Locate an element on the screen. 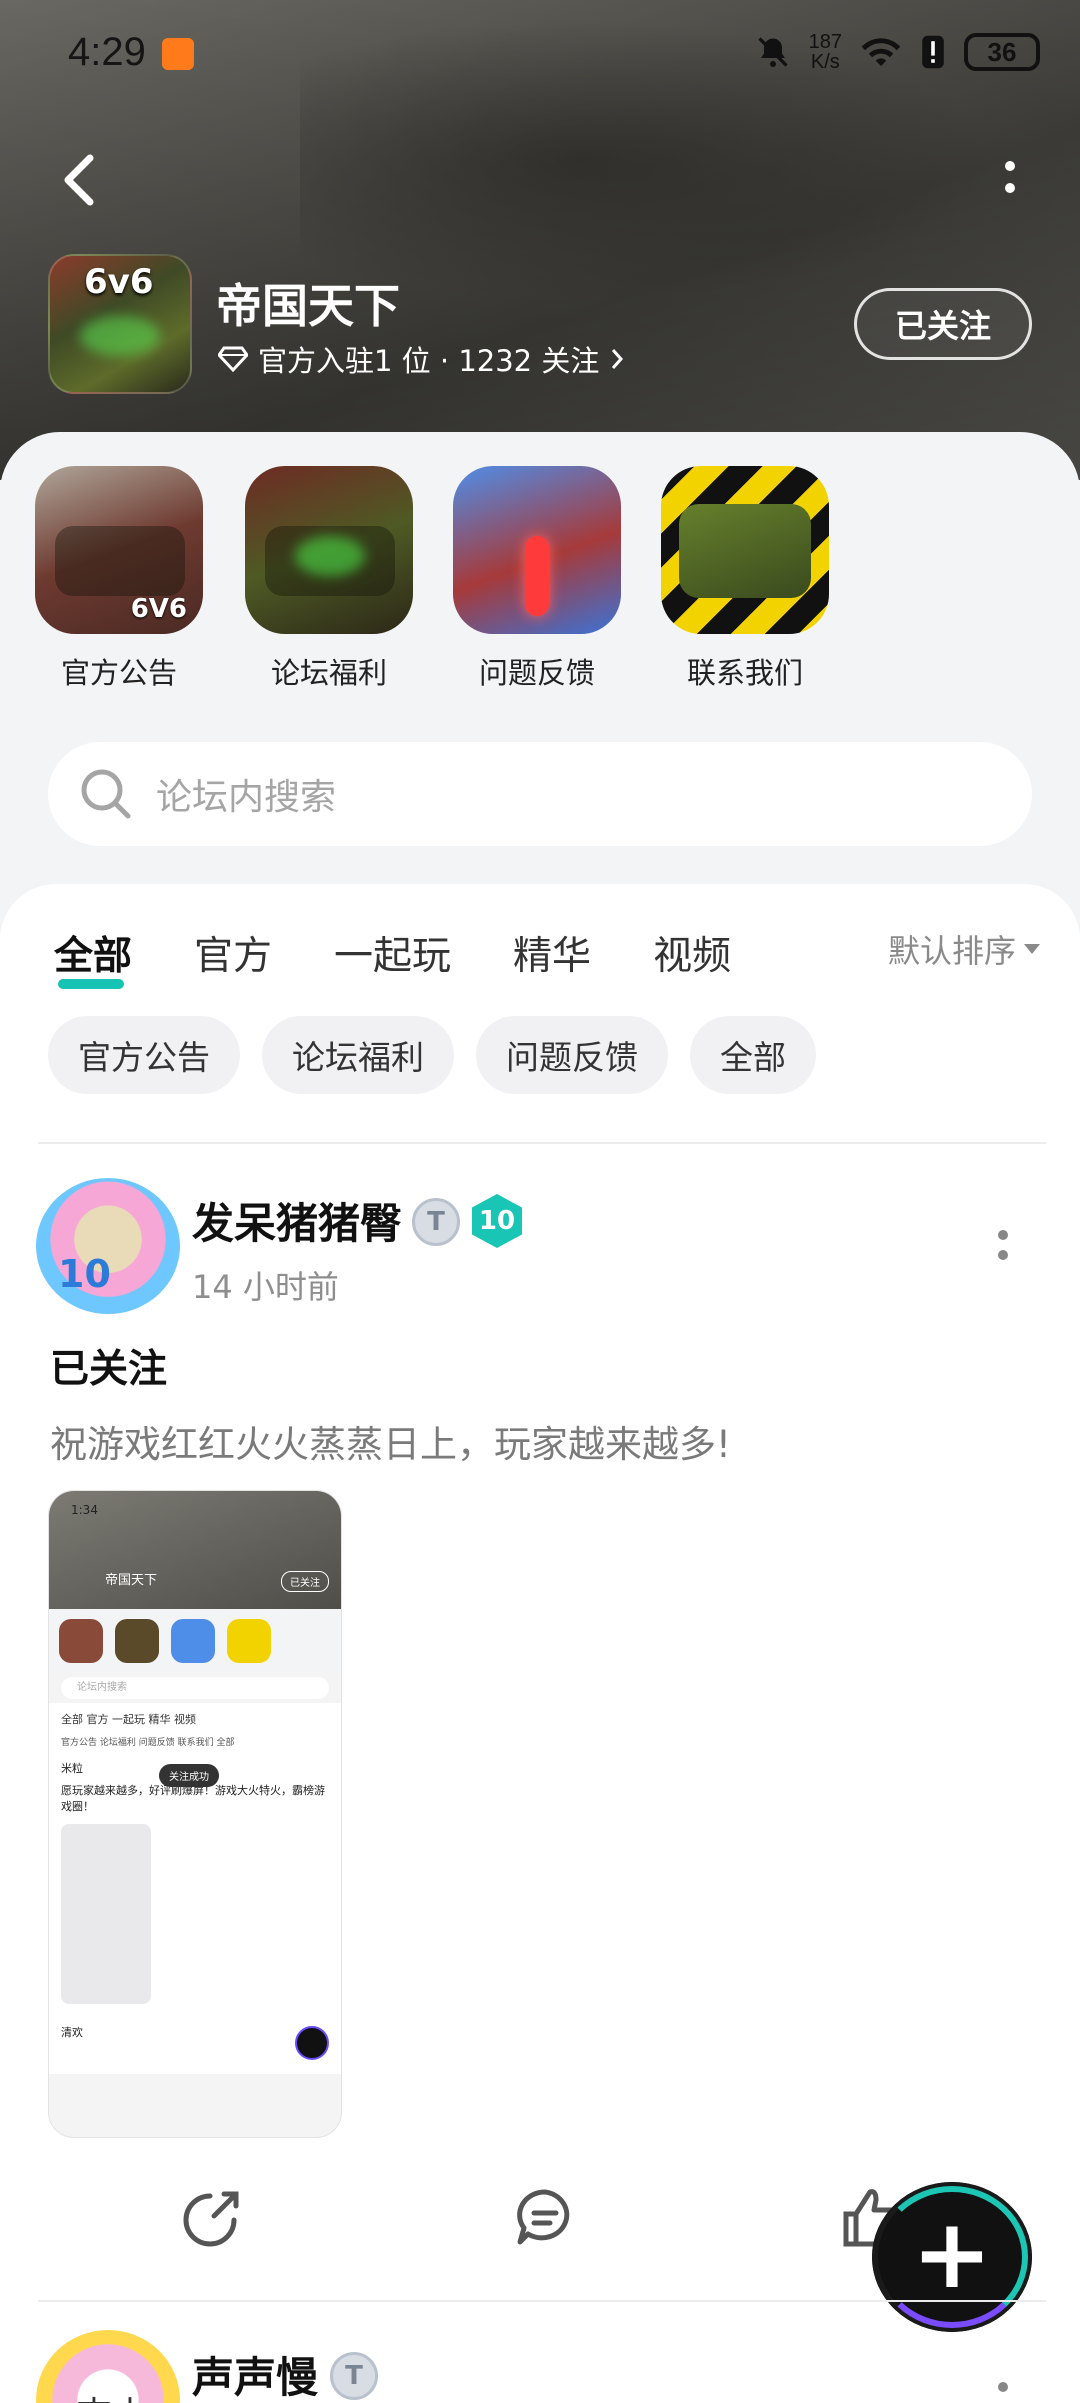 The image size is (1080, 2403). status-time: 4:29 is located at coordinates (107, 52).